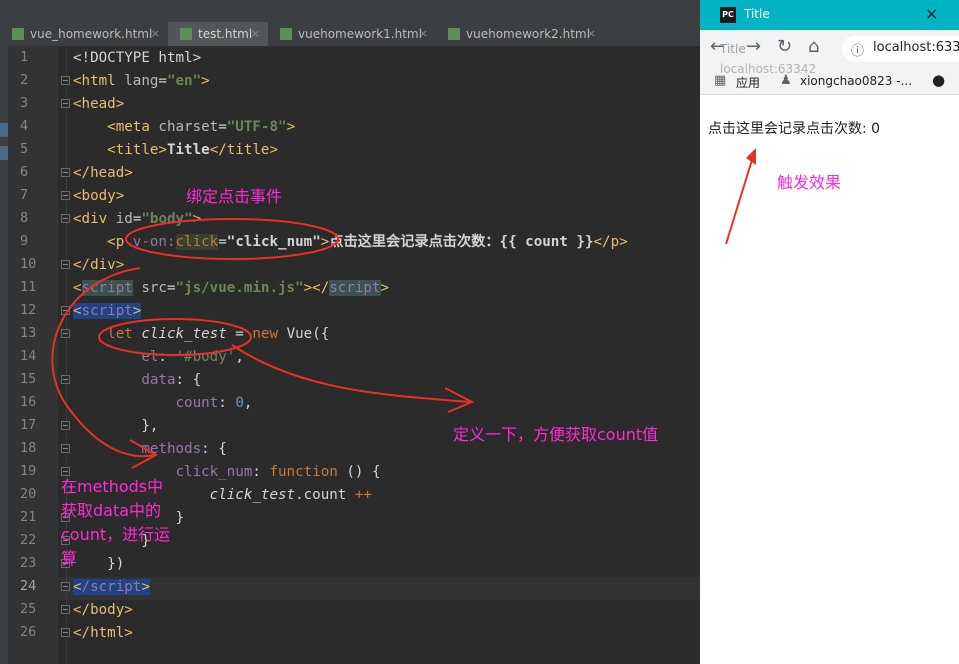 The height and width of the screenshot is (664, 959). Describe the element at coordinates (234, 196) in the screenshot. I see `annotation-bind-click: 绑定点击事件` at that location.